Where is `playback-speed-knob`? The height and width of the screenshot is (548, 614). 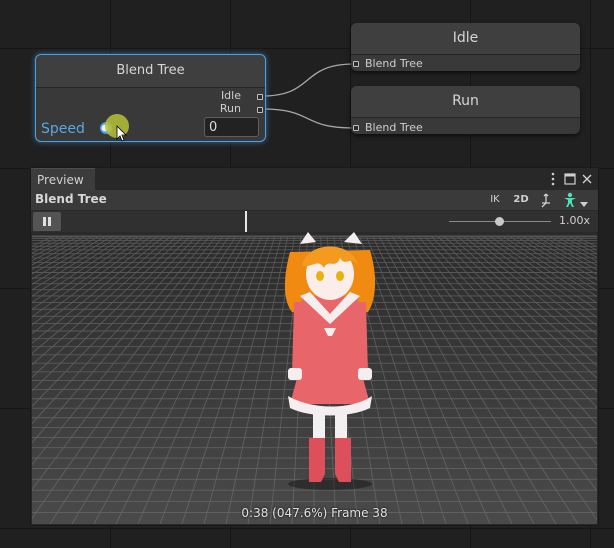 playback-speed-knob is located at coordinates (499, 221).